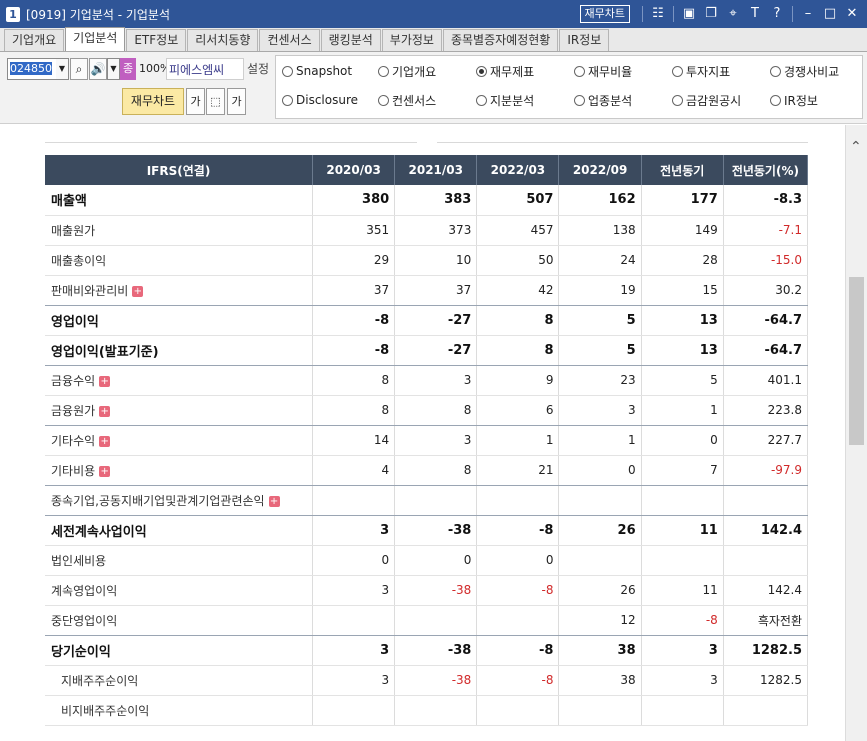  I want to click on row-label: 영업이익, so click(179, 320).